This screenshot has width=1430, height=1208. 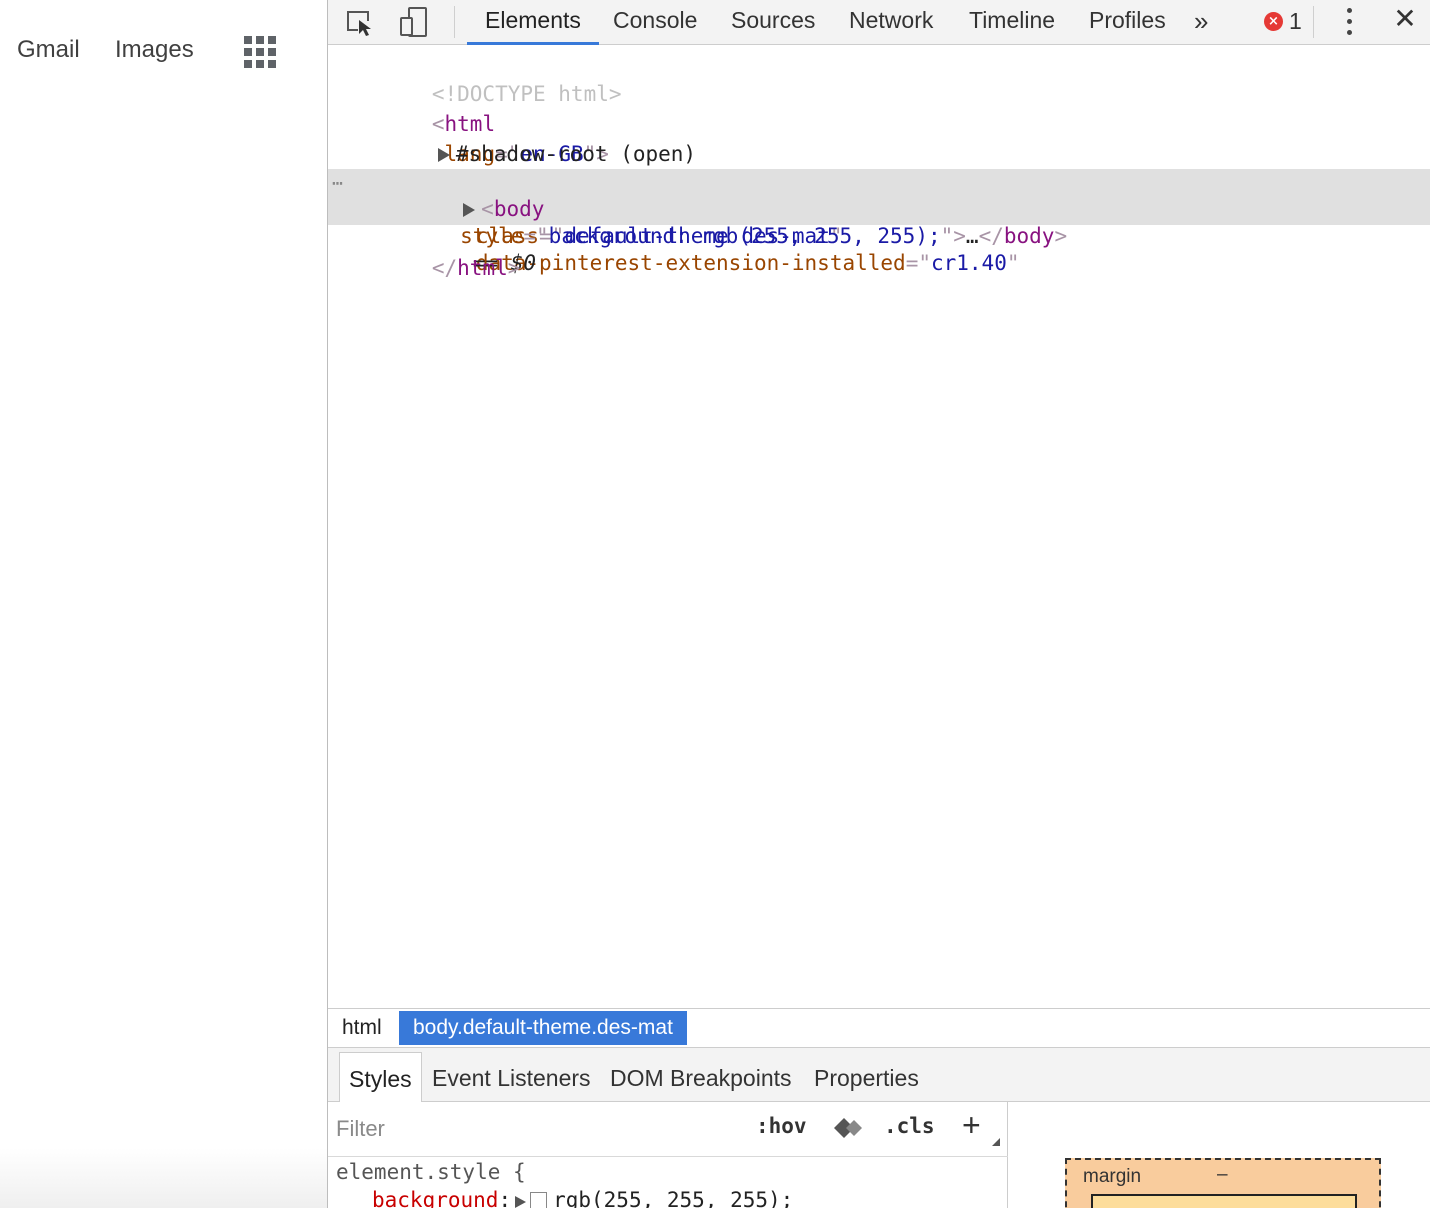 I want to click on style-rule-selector: element.style {, so click(x=431, y=1172).